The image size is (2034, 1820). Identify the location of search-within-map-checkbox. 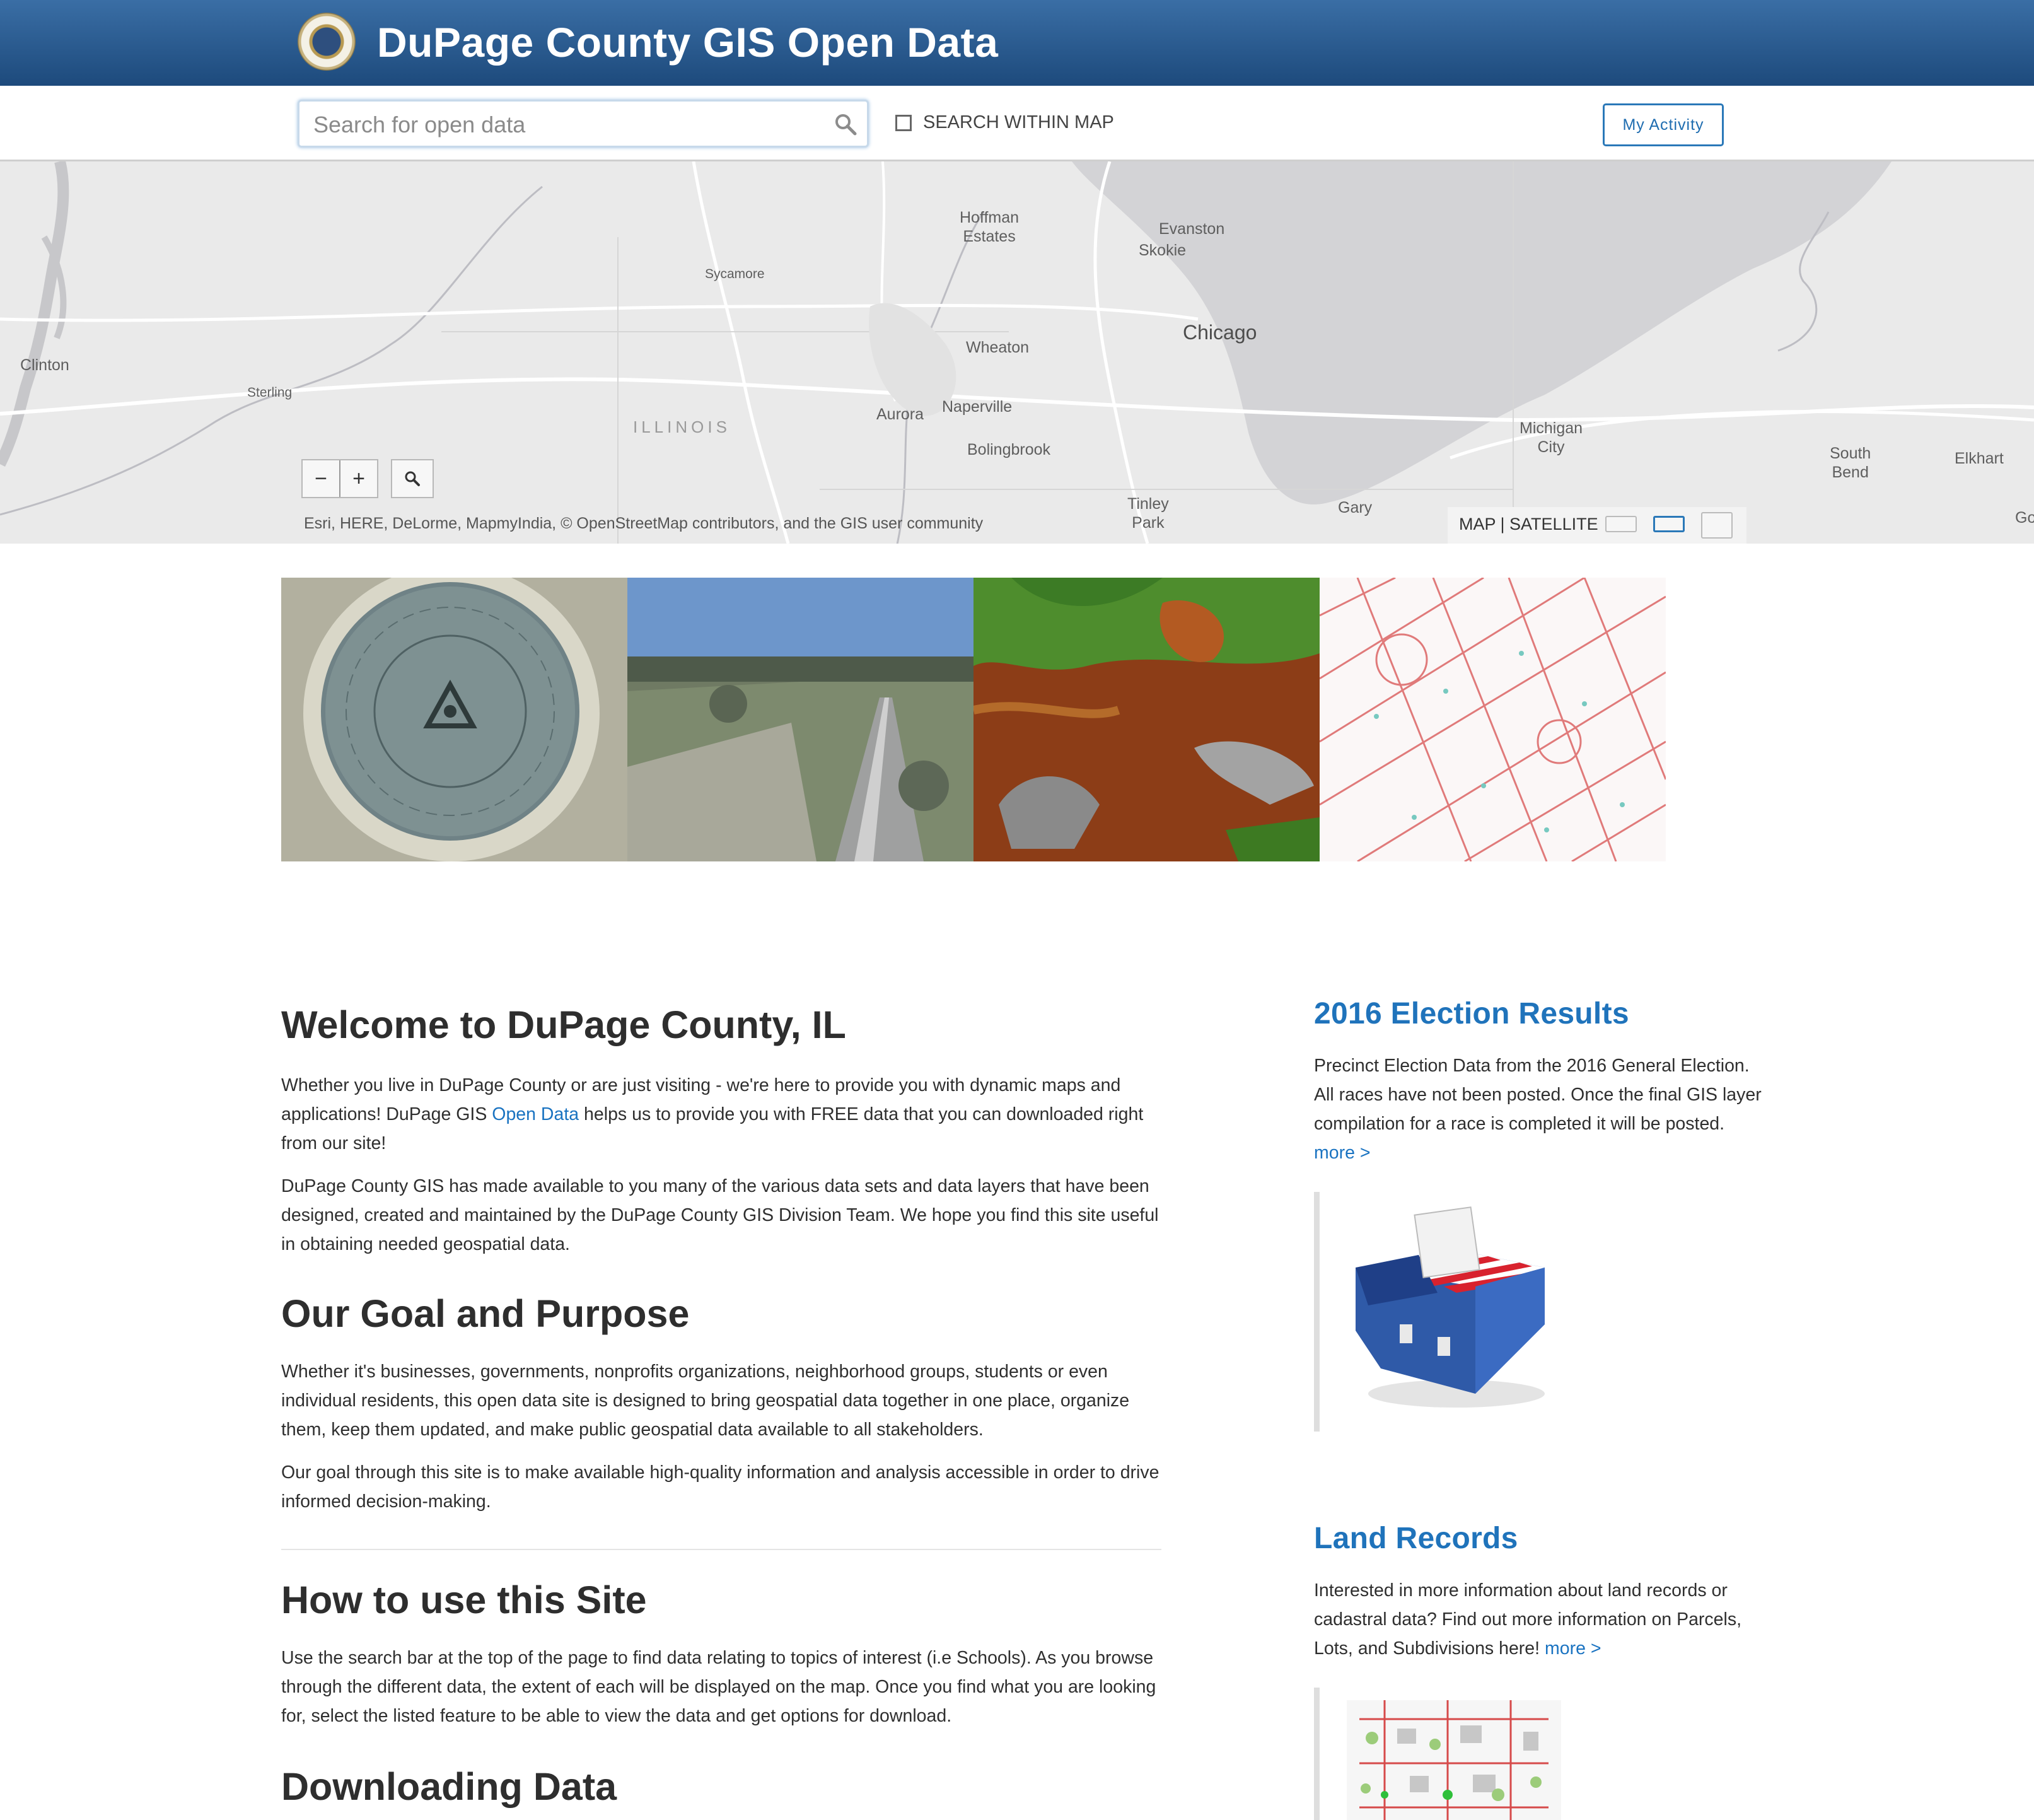
(903, 123).